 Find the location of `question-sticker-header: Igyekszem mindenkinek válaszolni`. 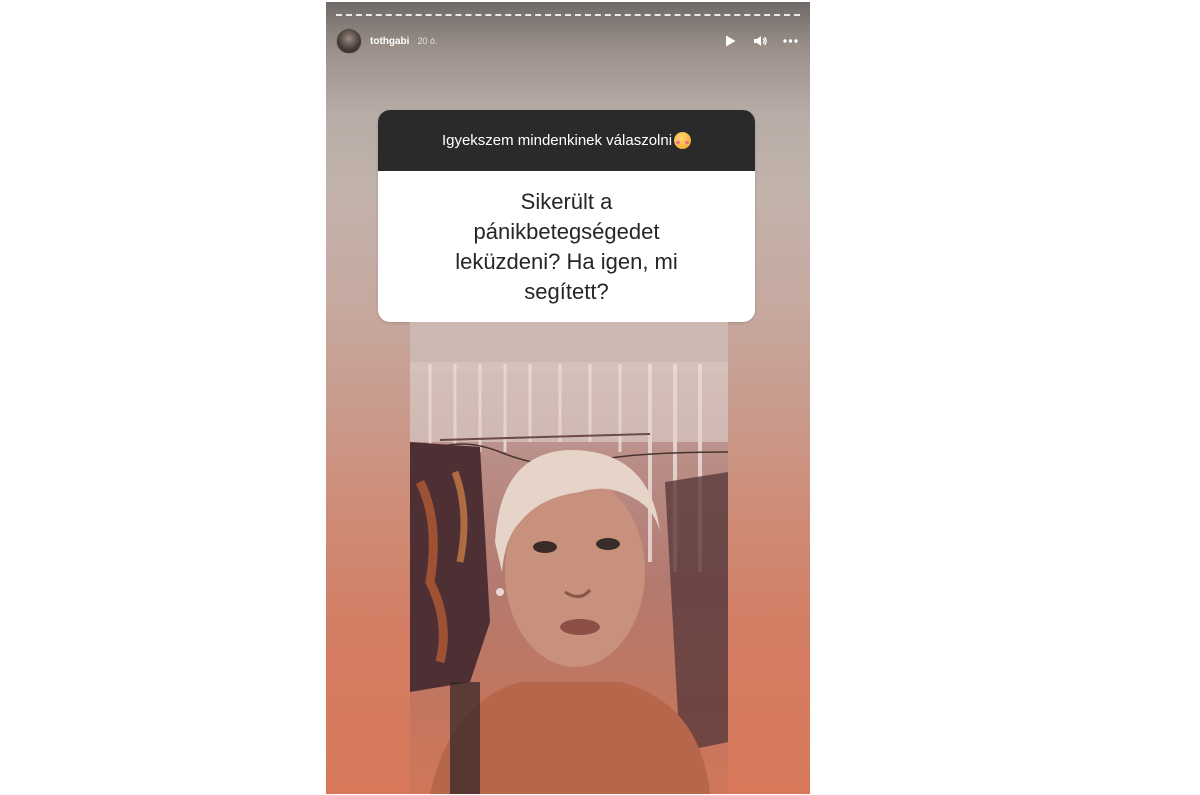

question-sticker-header: Igyekszem mindenkinek válaszolni is located at coordinates (566, 140).